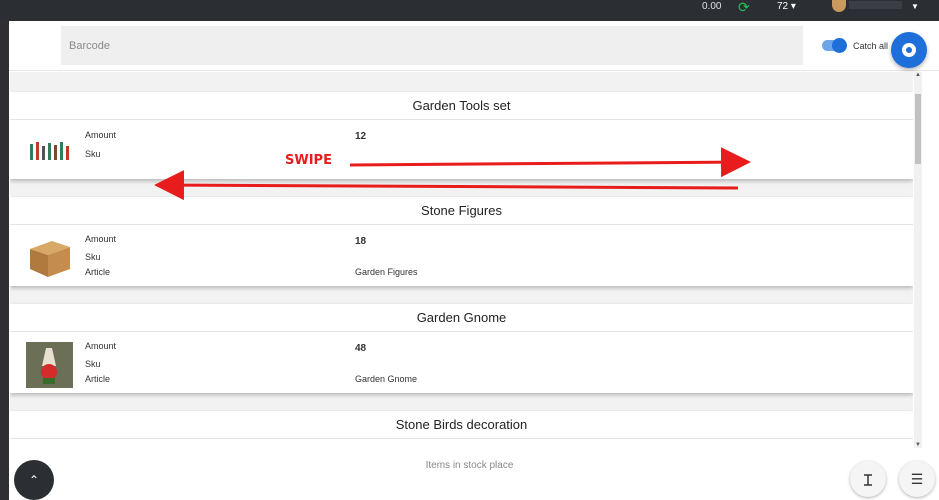  I want to click on align-button, so click(868, 479).